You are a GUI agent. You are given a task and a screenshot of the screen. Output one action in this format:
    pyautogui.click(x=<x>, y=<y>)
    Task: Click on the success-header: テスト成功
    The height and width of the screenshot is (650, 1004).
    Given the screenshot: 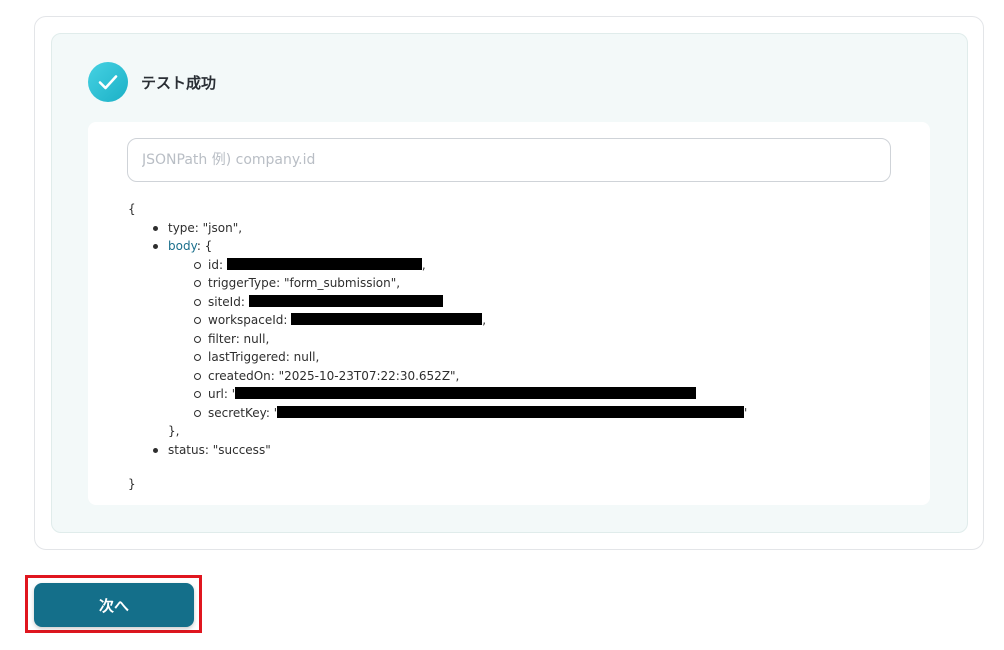 What is the action you would take?
    pyautogui.click(x=152, y=82)
    